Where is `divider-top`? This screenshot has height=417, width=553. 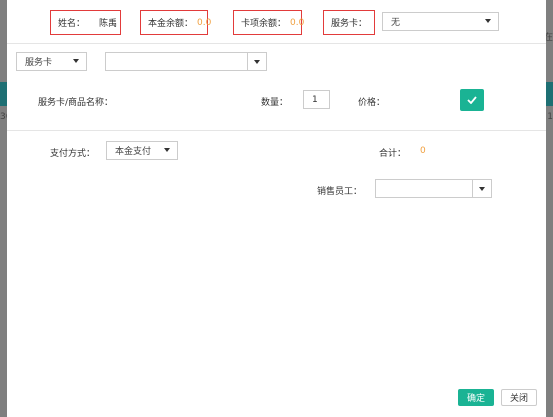
divider-top is located at coordinates (276, 43).